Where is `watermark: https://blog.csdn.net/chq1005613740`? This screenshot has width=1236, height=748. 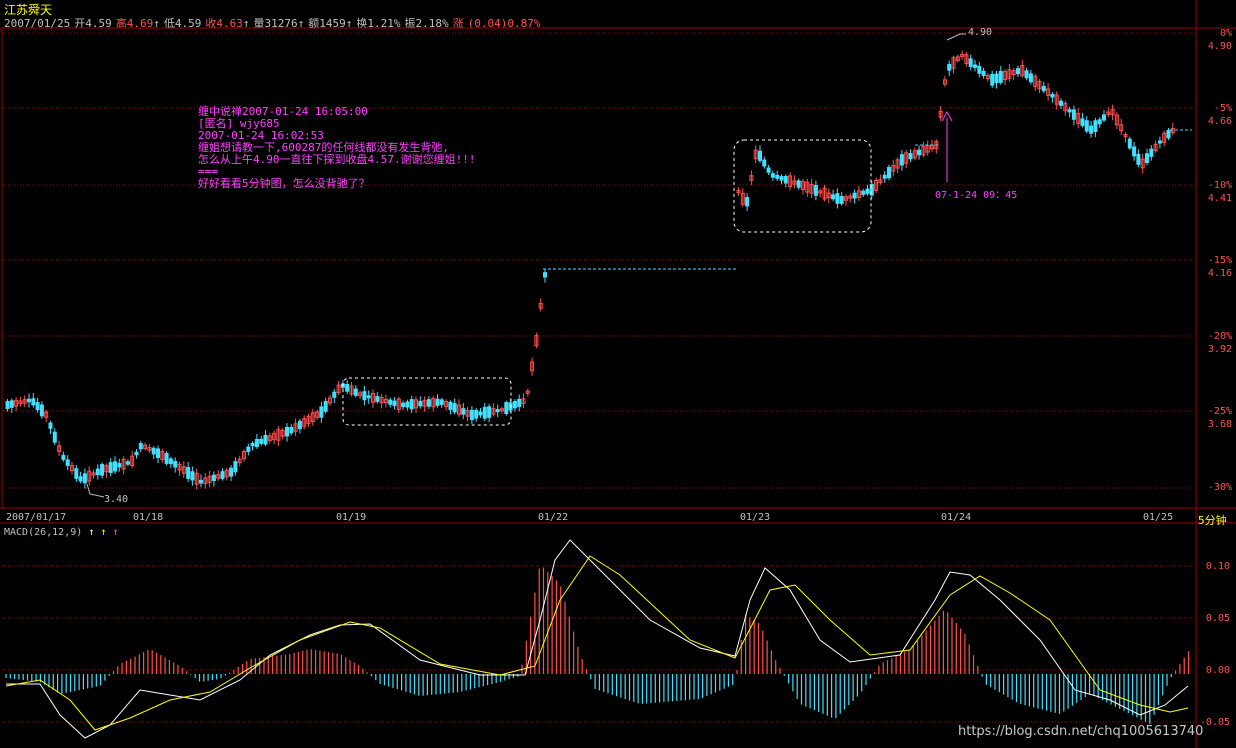 watermark: https://blog.csdn.net/chq1005613740 is located at coordinates (1081, 731).